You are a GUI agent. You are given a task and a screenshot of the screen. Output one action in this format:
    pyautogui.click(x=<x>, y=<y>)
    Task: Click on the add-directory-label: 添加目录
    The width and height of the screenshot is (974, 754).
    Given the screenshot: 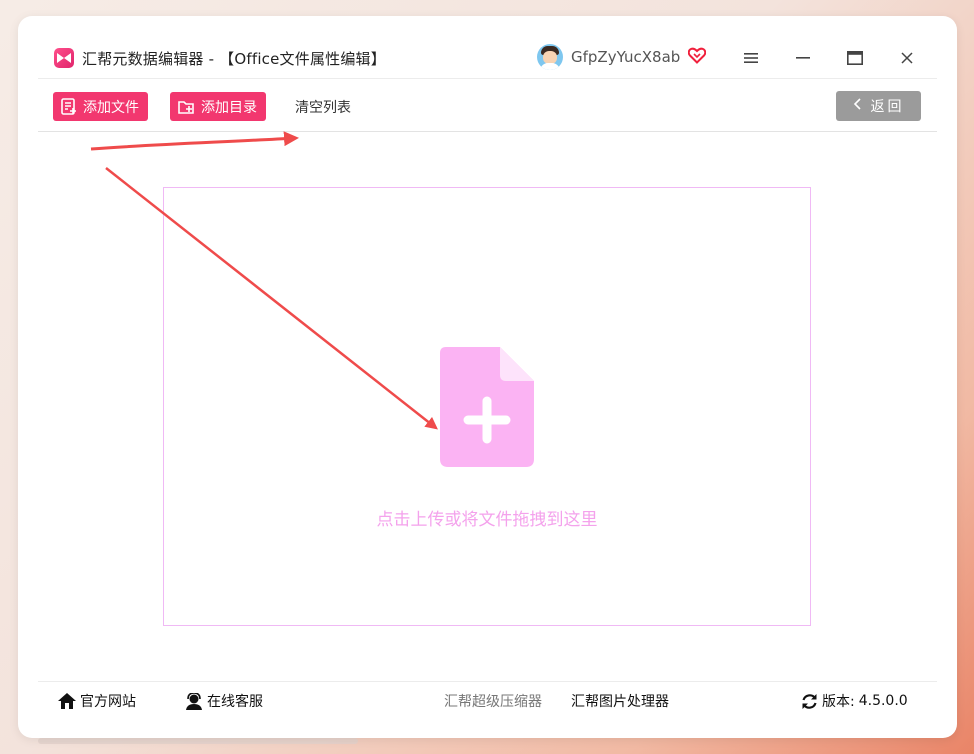 What is the action you would take?
    pyautogui.click(x=229, y=107)
    